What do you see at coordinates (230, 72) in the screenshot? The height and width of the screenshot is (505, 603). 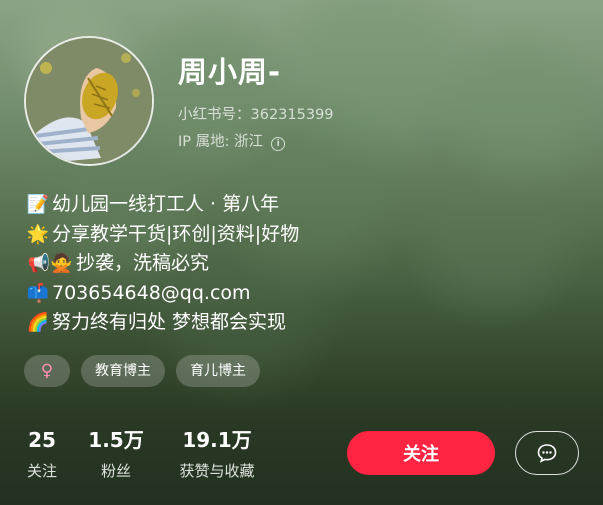 I see `profile-name: 周小周-` at bounding box center [230, 72].